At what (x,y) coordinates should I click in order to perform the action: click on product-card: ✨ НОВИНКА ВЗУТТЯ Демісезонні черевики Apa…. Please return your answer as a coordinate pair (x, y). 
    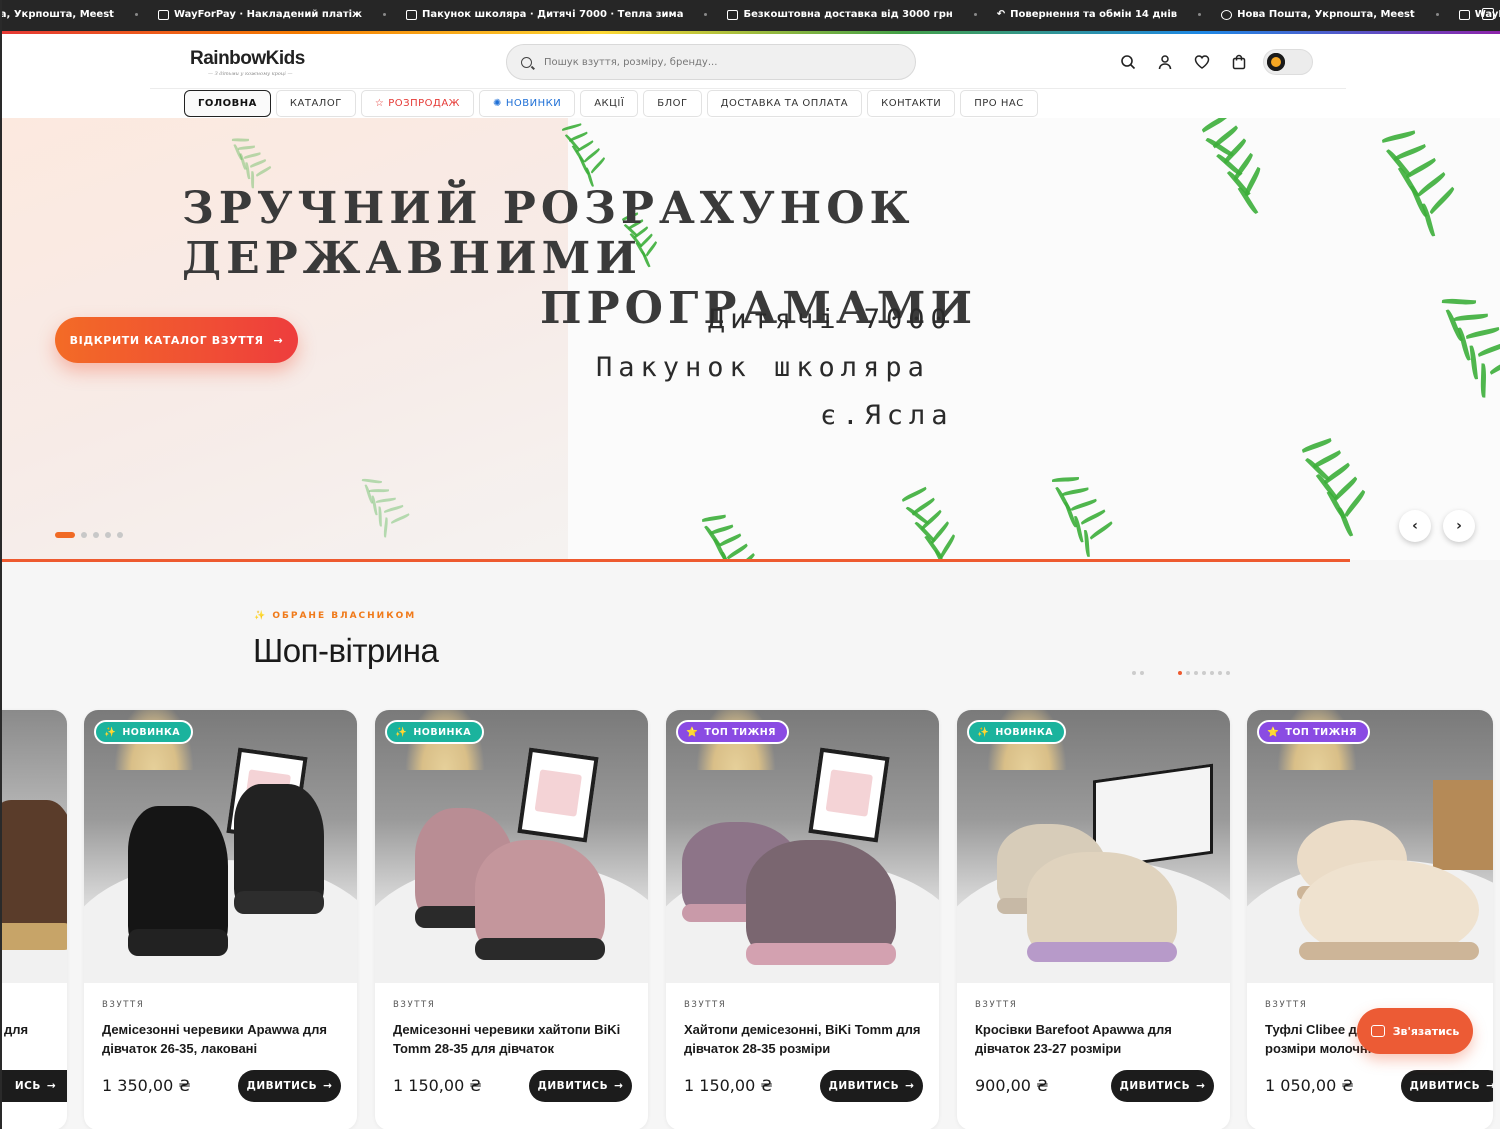
    Looking at the image, I should click on (220, 919).